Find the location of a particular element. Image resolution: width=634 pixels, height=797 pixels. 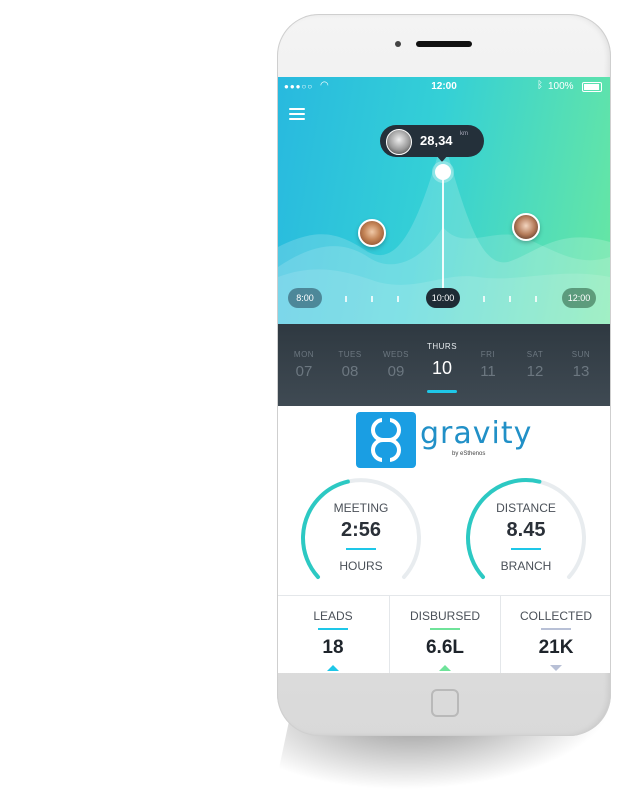

home-button is located at coordinates (445, 703).